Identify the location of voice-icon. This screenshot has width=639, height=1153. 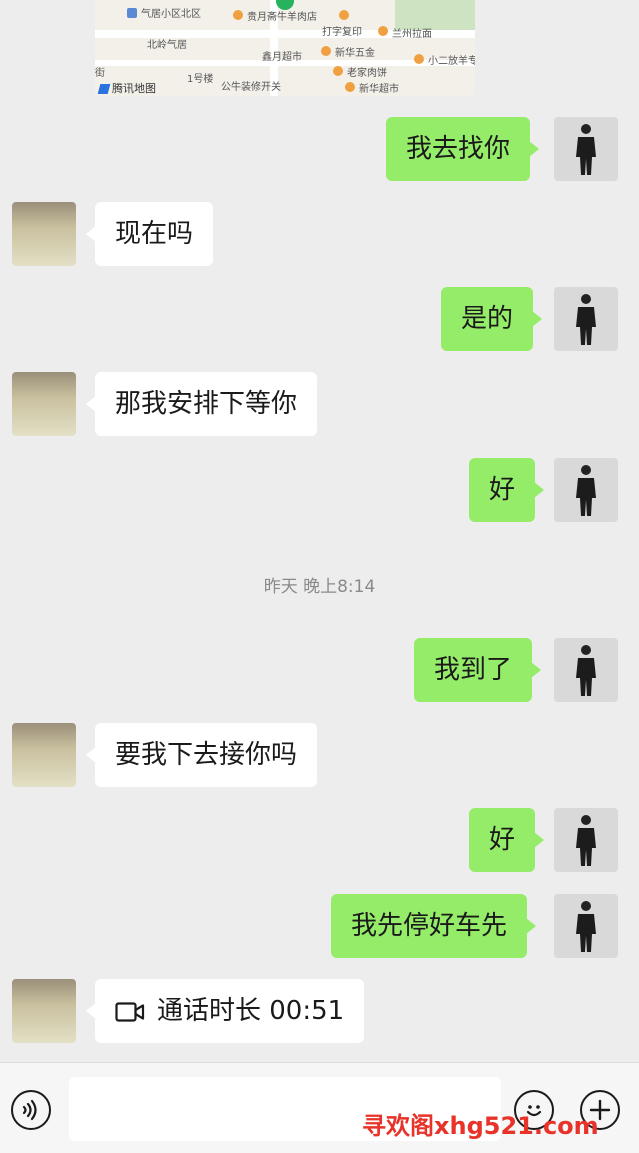
(29, 1110).